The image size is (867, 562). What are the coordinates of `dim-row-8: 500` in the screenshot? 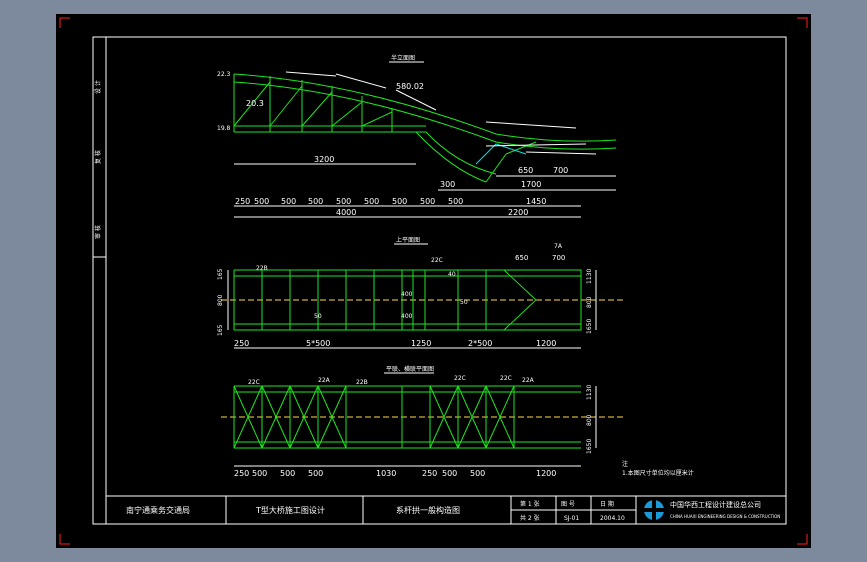 It's located at (455, 201).